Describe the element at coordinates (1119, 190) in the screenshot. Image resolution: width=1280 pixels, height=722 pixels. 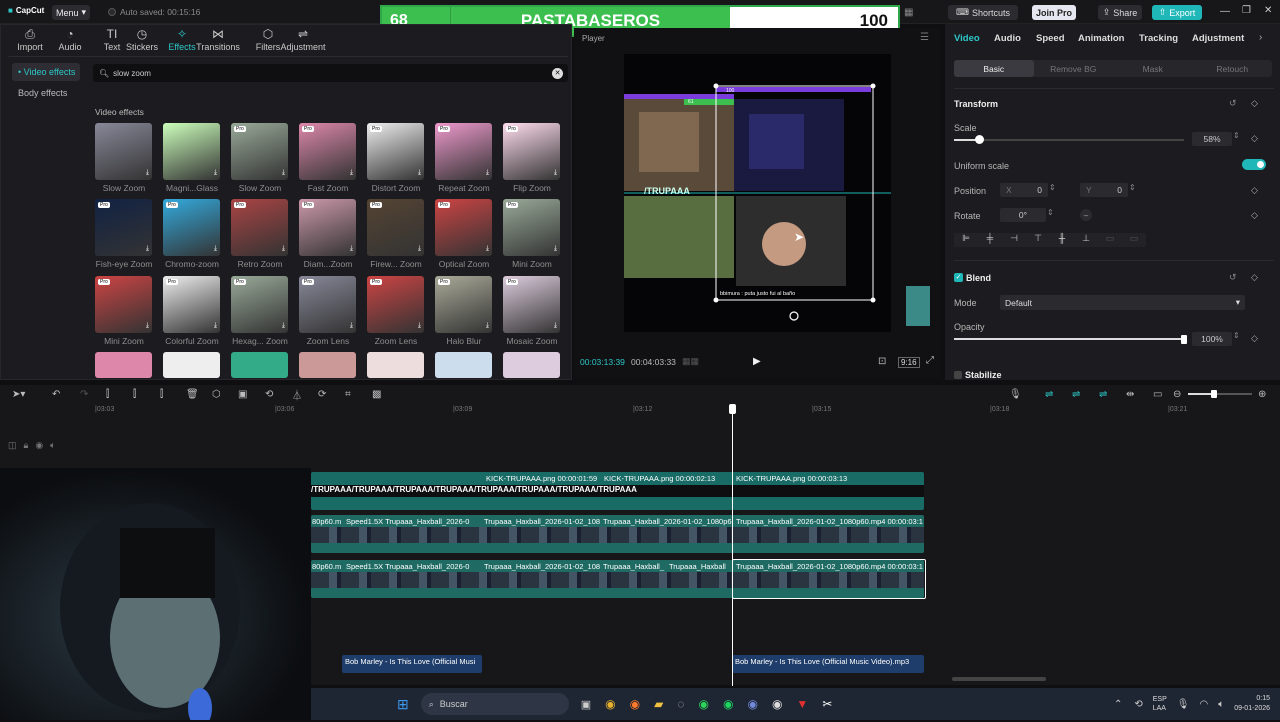
I see `y-value: 0` at that location.